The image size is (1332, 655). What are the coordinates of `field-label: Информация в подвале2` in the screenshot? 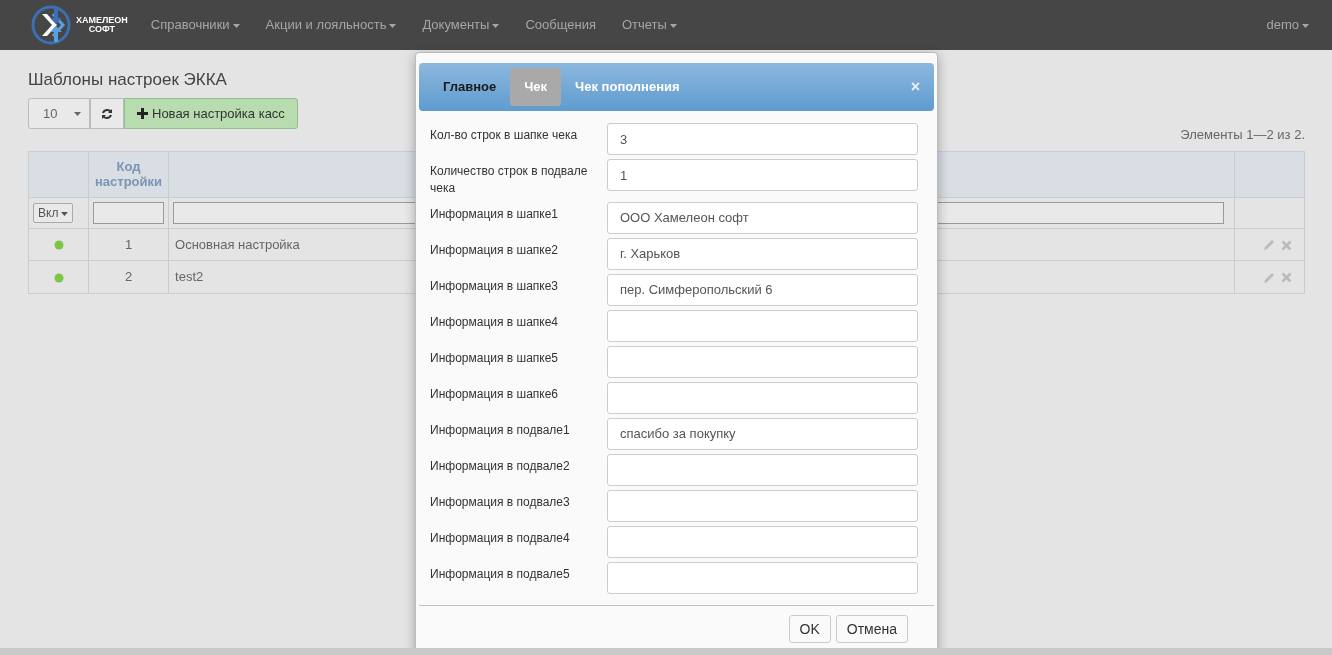 It's located at (500, 466).